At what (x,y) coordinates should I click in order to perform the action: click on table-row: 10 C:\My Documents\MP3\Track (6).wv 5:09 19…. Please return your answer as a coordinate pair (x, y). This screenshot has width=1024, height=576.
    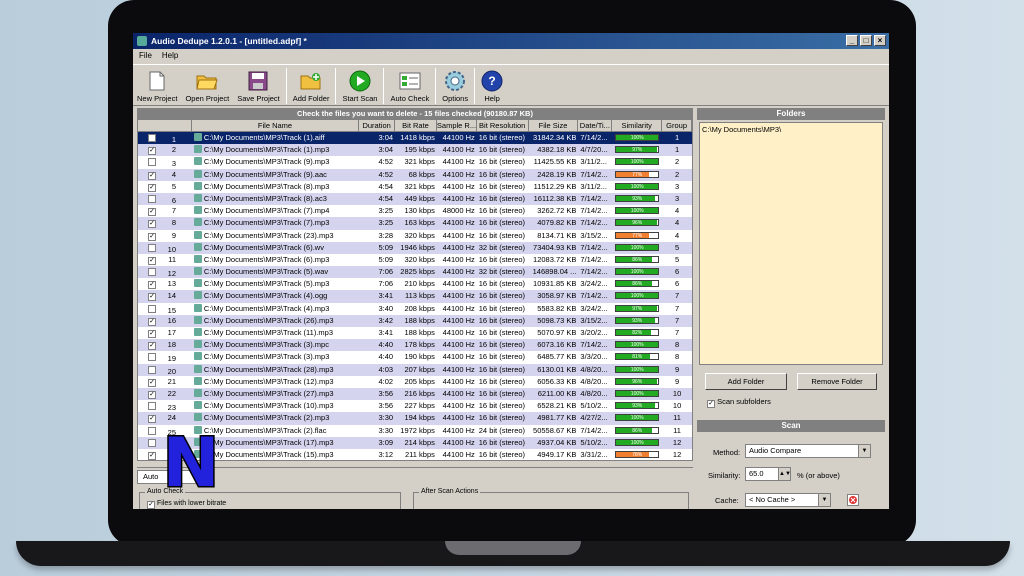
    Looking at the image, I should click on (415, 247).